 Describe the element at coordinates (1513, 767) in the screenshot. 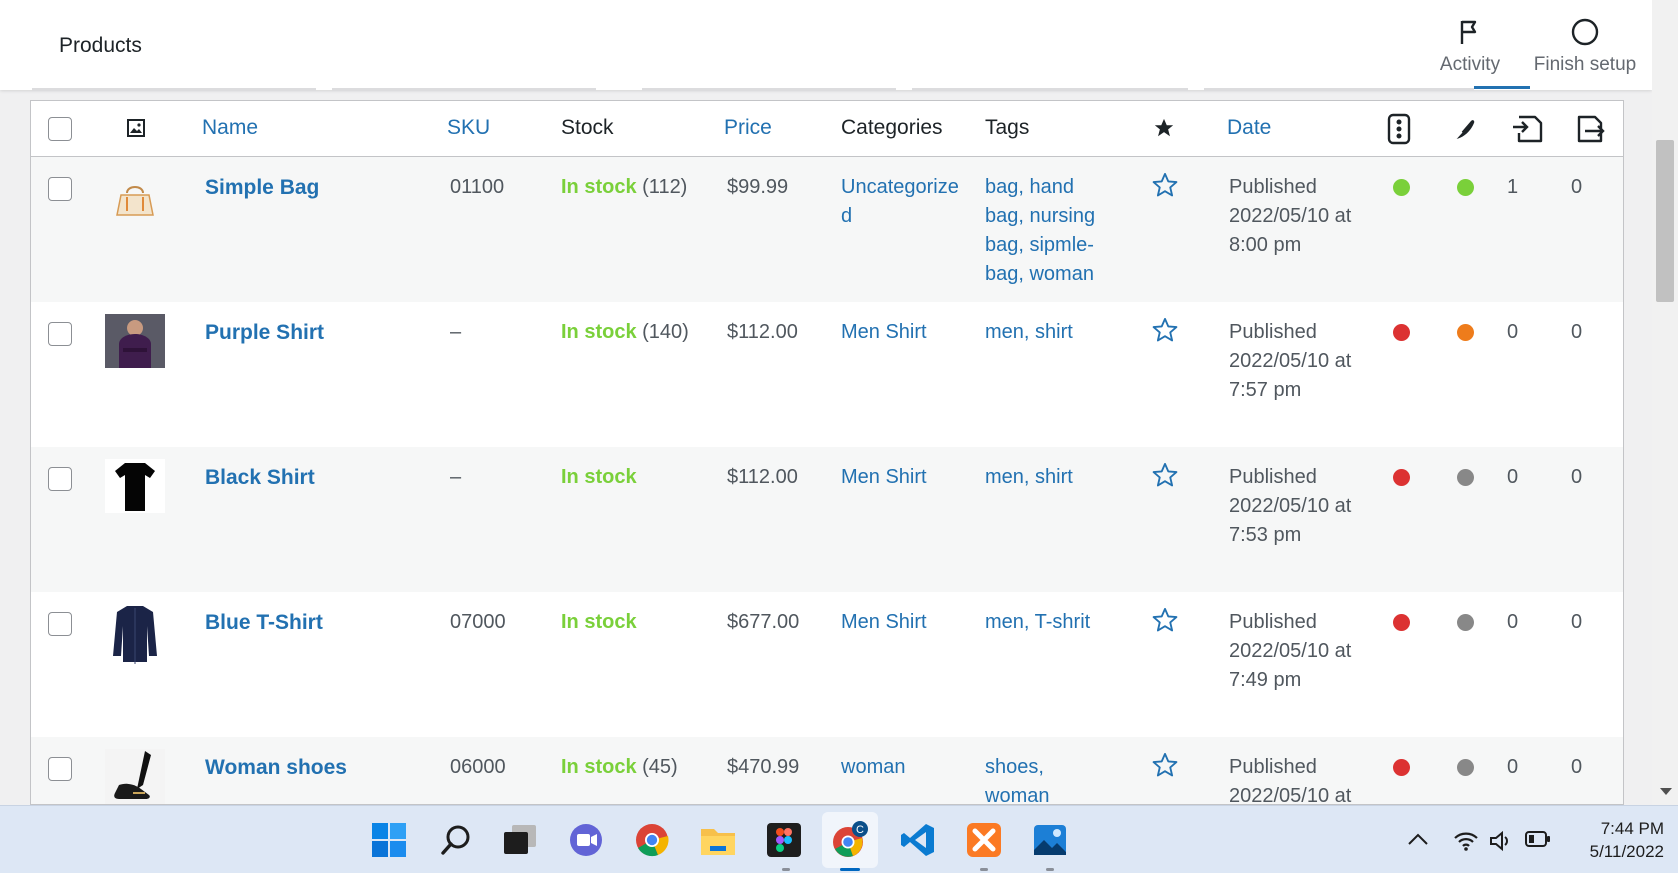

I see `inbound-links-count: 0` at that location.